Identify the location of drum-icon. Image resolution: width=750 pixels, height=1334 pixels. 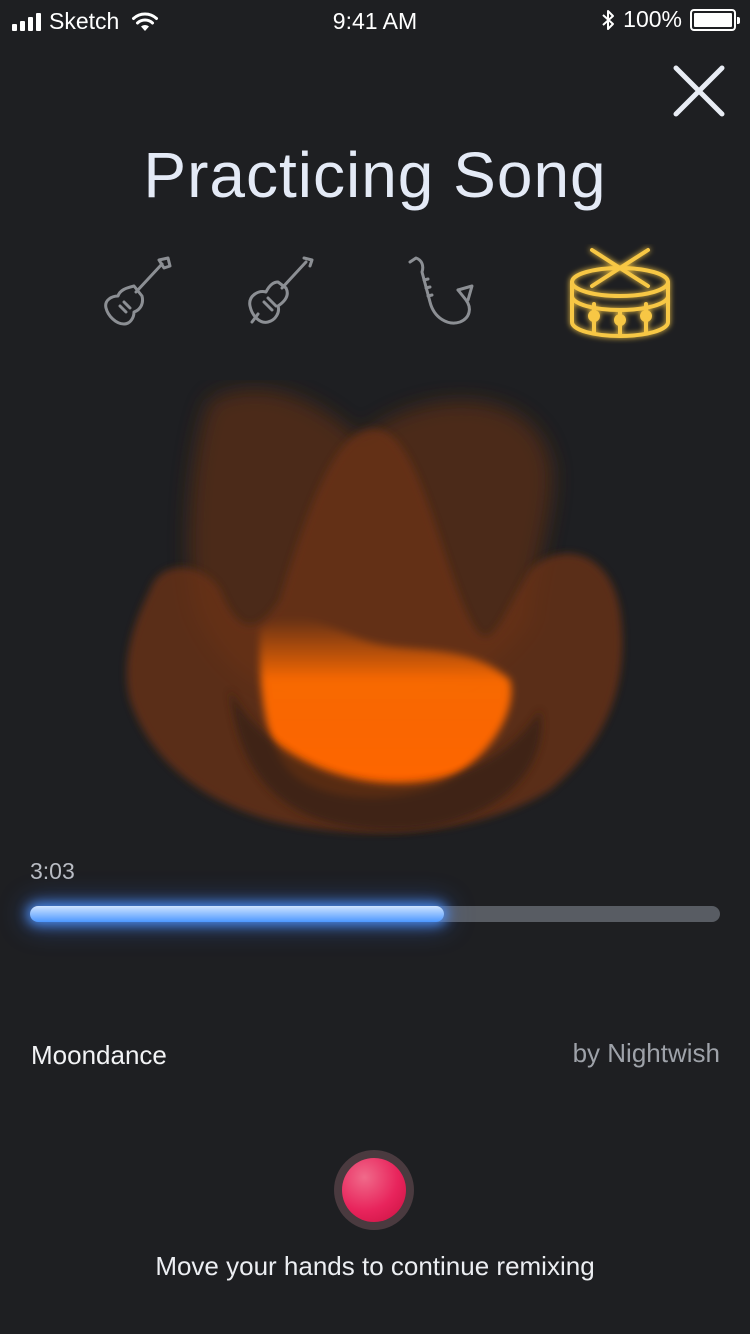
(620, 293).